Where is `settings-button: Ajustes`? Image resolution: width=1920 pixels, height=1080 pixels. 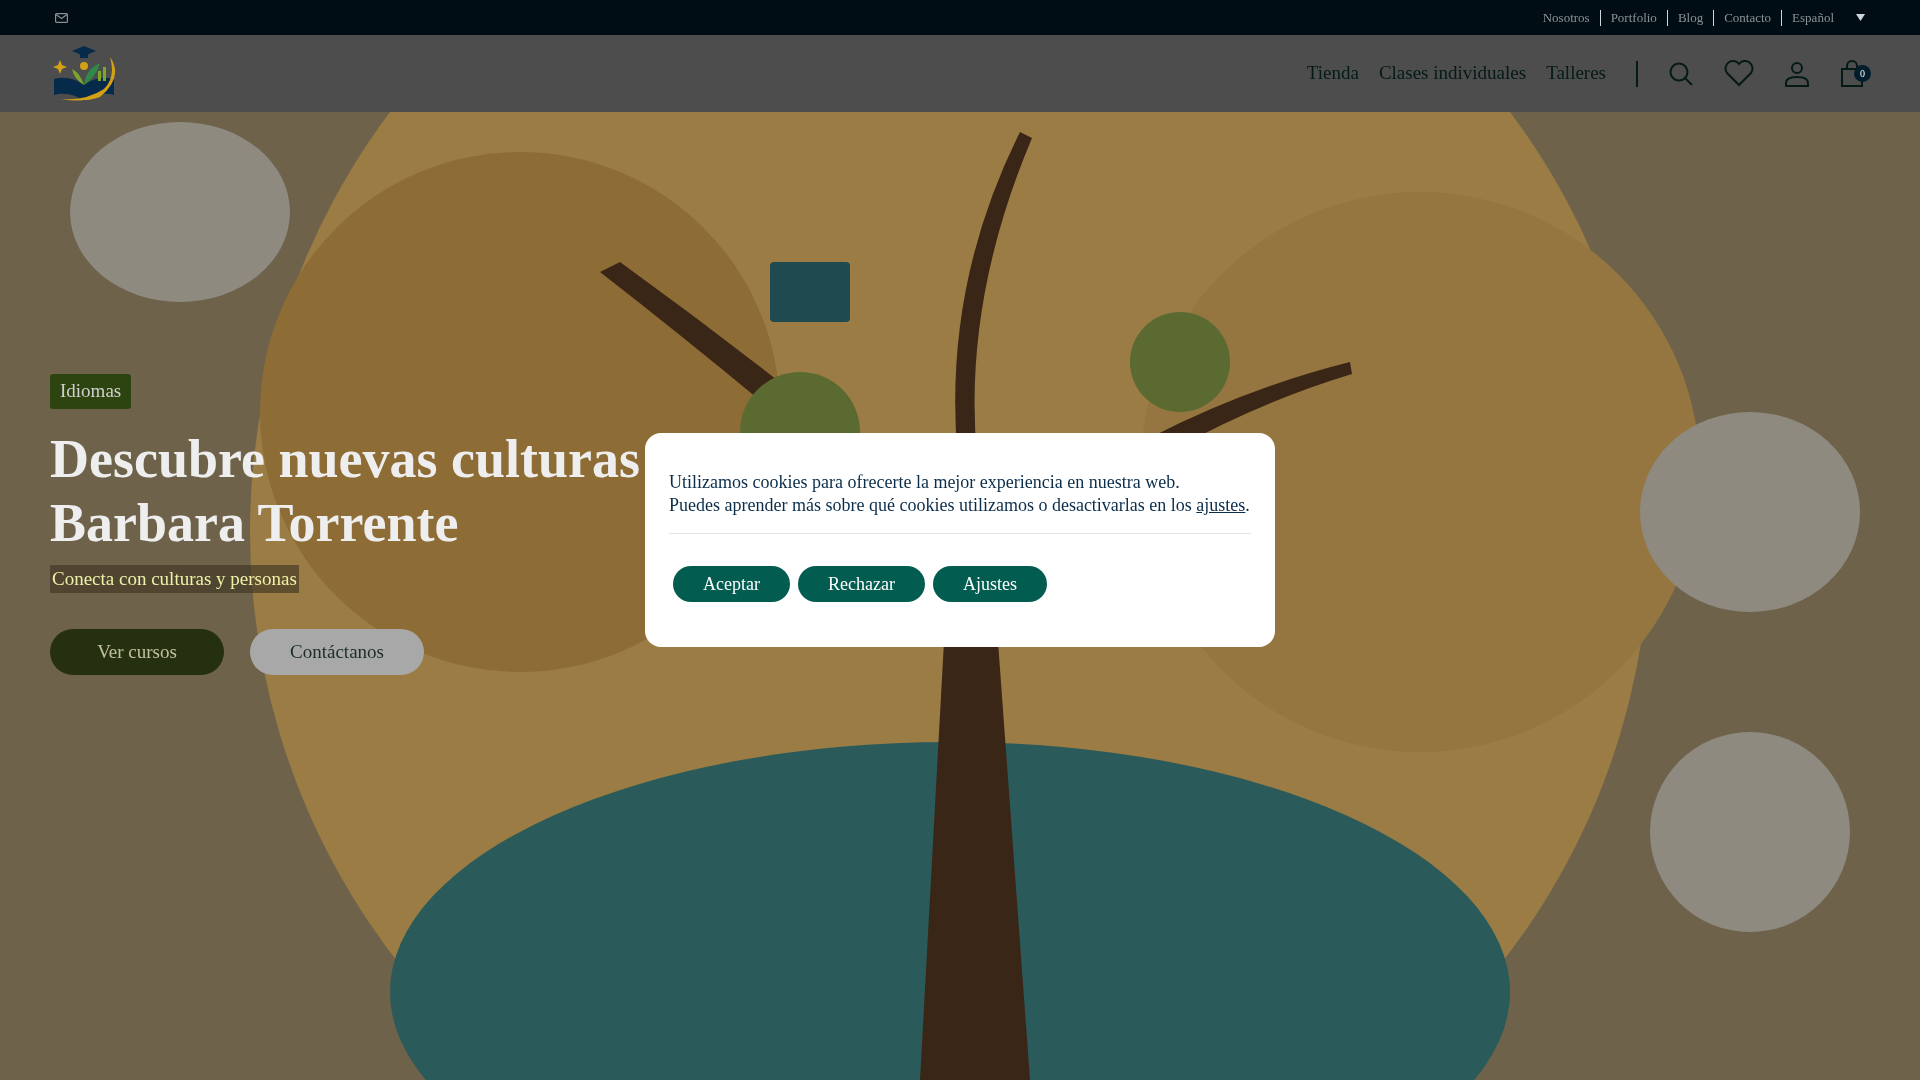 settings-button: Ajustes is located at coordinates (989, 584).